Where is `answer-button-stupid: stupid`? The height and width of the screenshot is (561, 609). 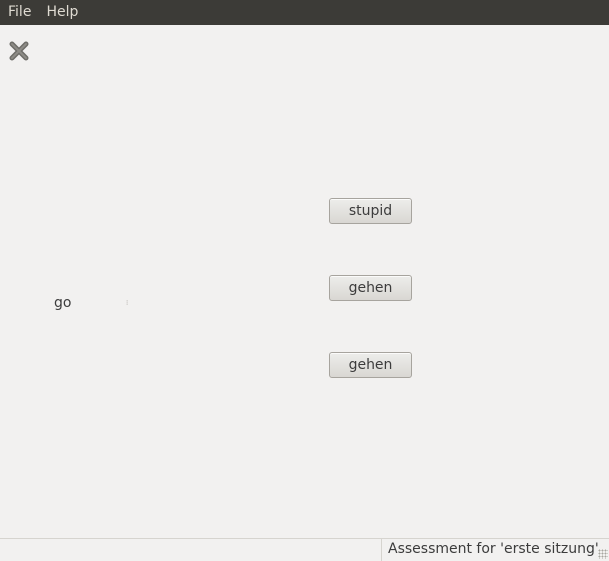
answer-button-stupid: stupid is located at coordinates (370, 211).